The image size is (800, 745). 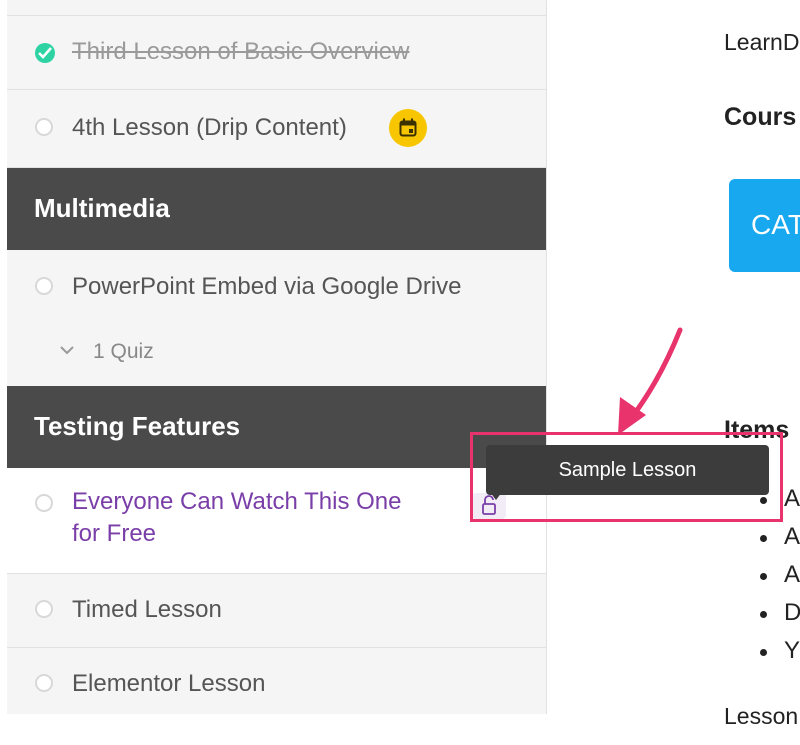 I want to click on tooltip-text: Sample Lesson, so click(x=627, y=470).